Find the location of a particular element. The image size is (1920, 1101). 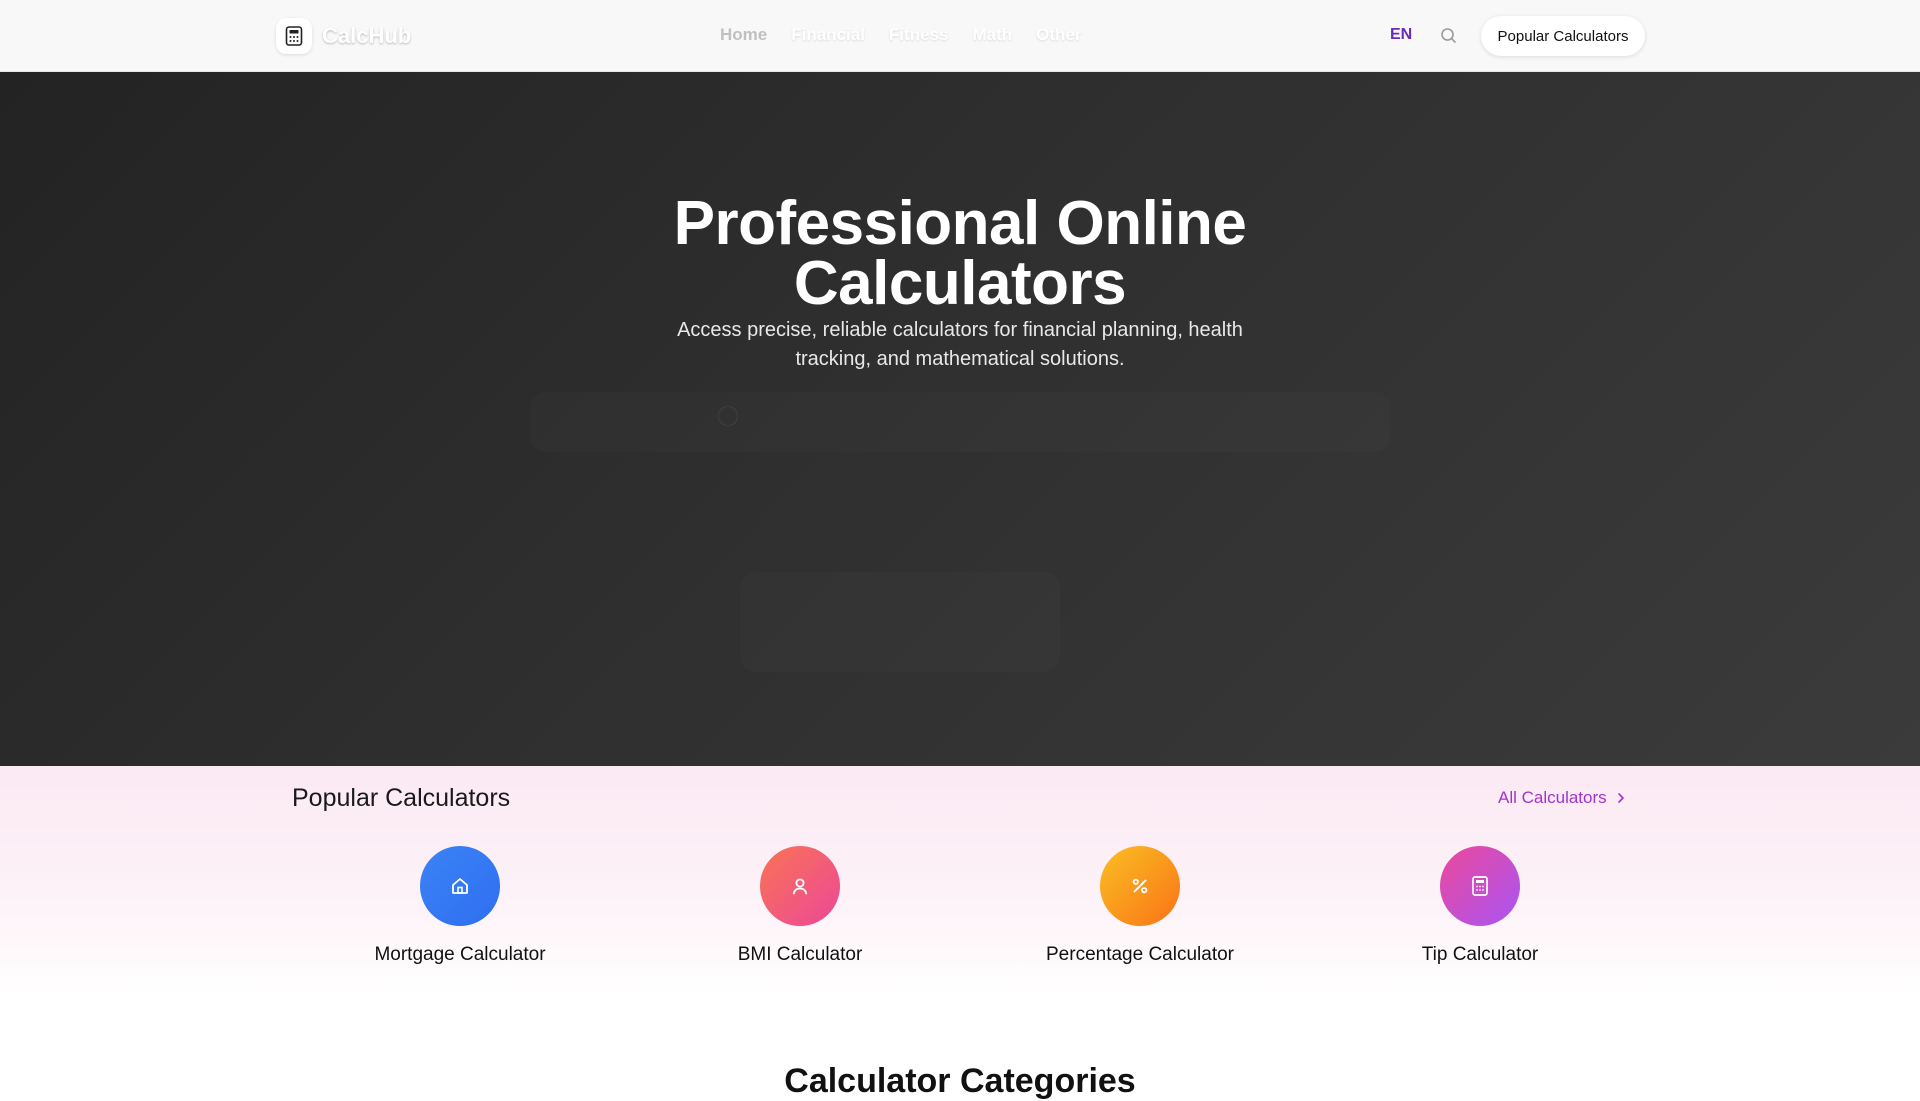

card-bmi-calculator: BMI Calculator is located at coordinates (800, 906).